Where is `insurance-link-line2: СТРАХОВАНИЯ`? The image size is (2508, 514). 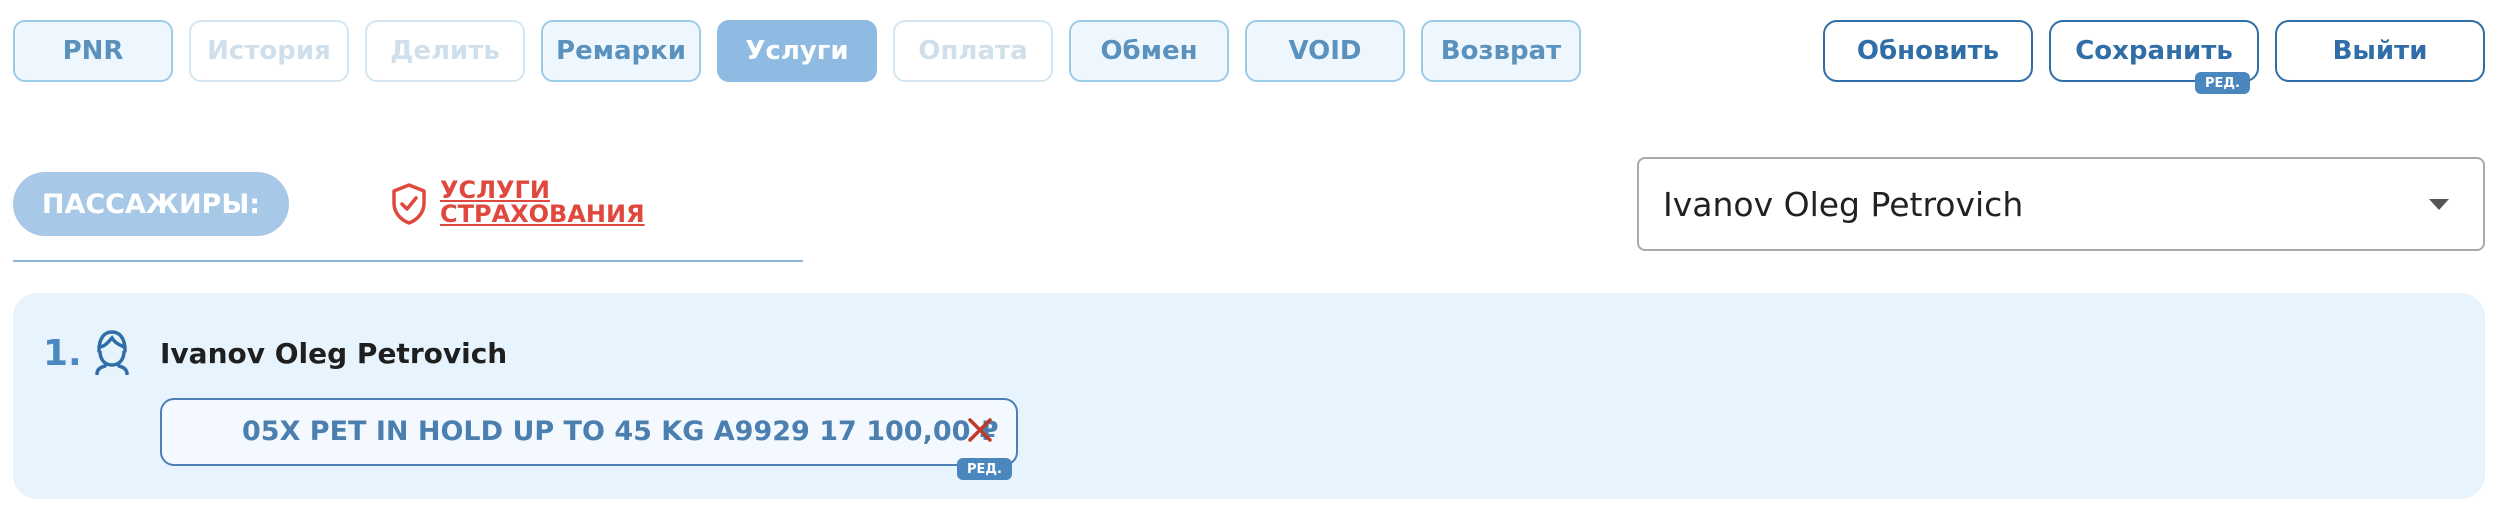
insurance-link-line2: СТРАХОВАНИЯ is located at coordinates (542, 214).